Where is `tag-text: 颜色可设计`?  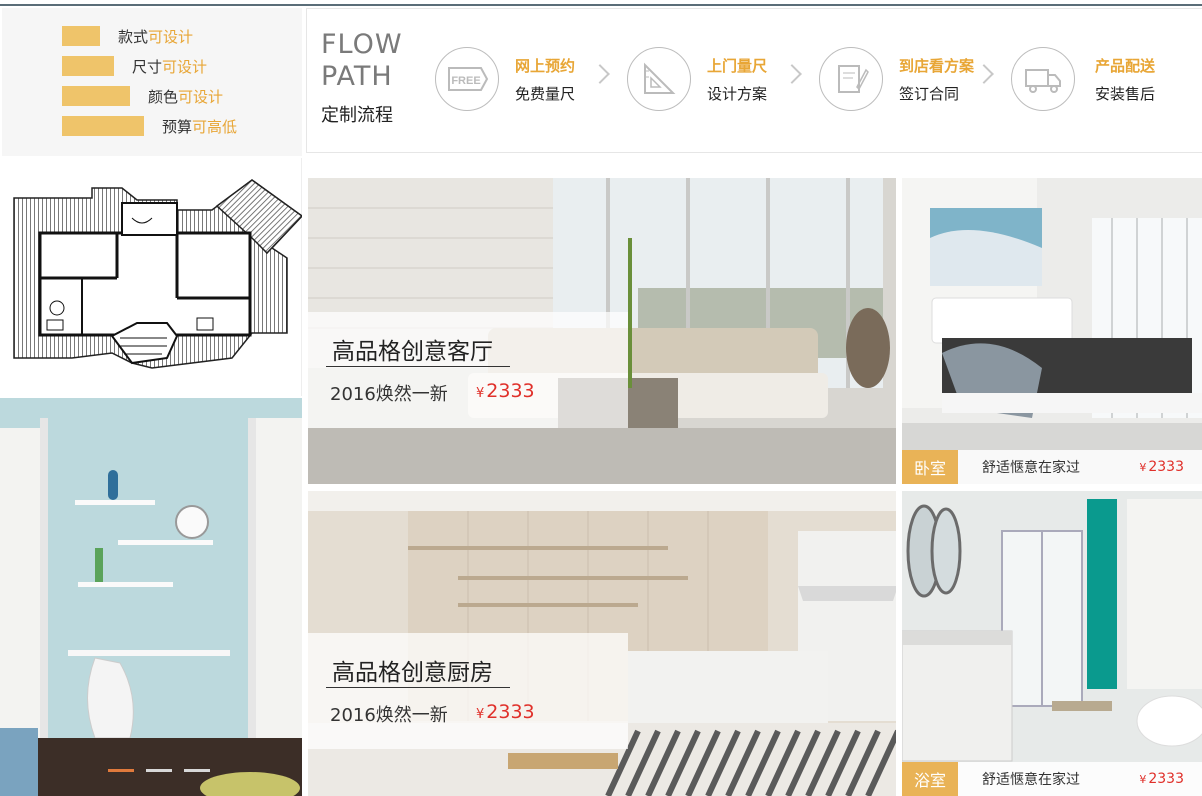 tag-text: 颜色可设计 is located at coordinates (185, 96).